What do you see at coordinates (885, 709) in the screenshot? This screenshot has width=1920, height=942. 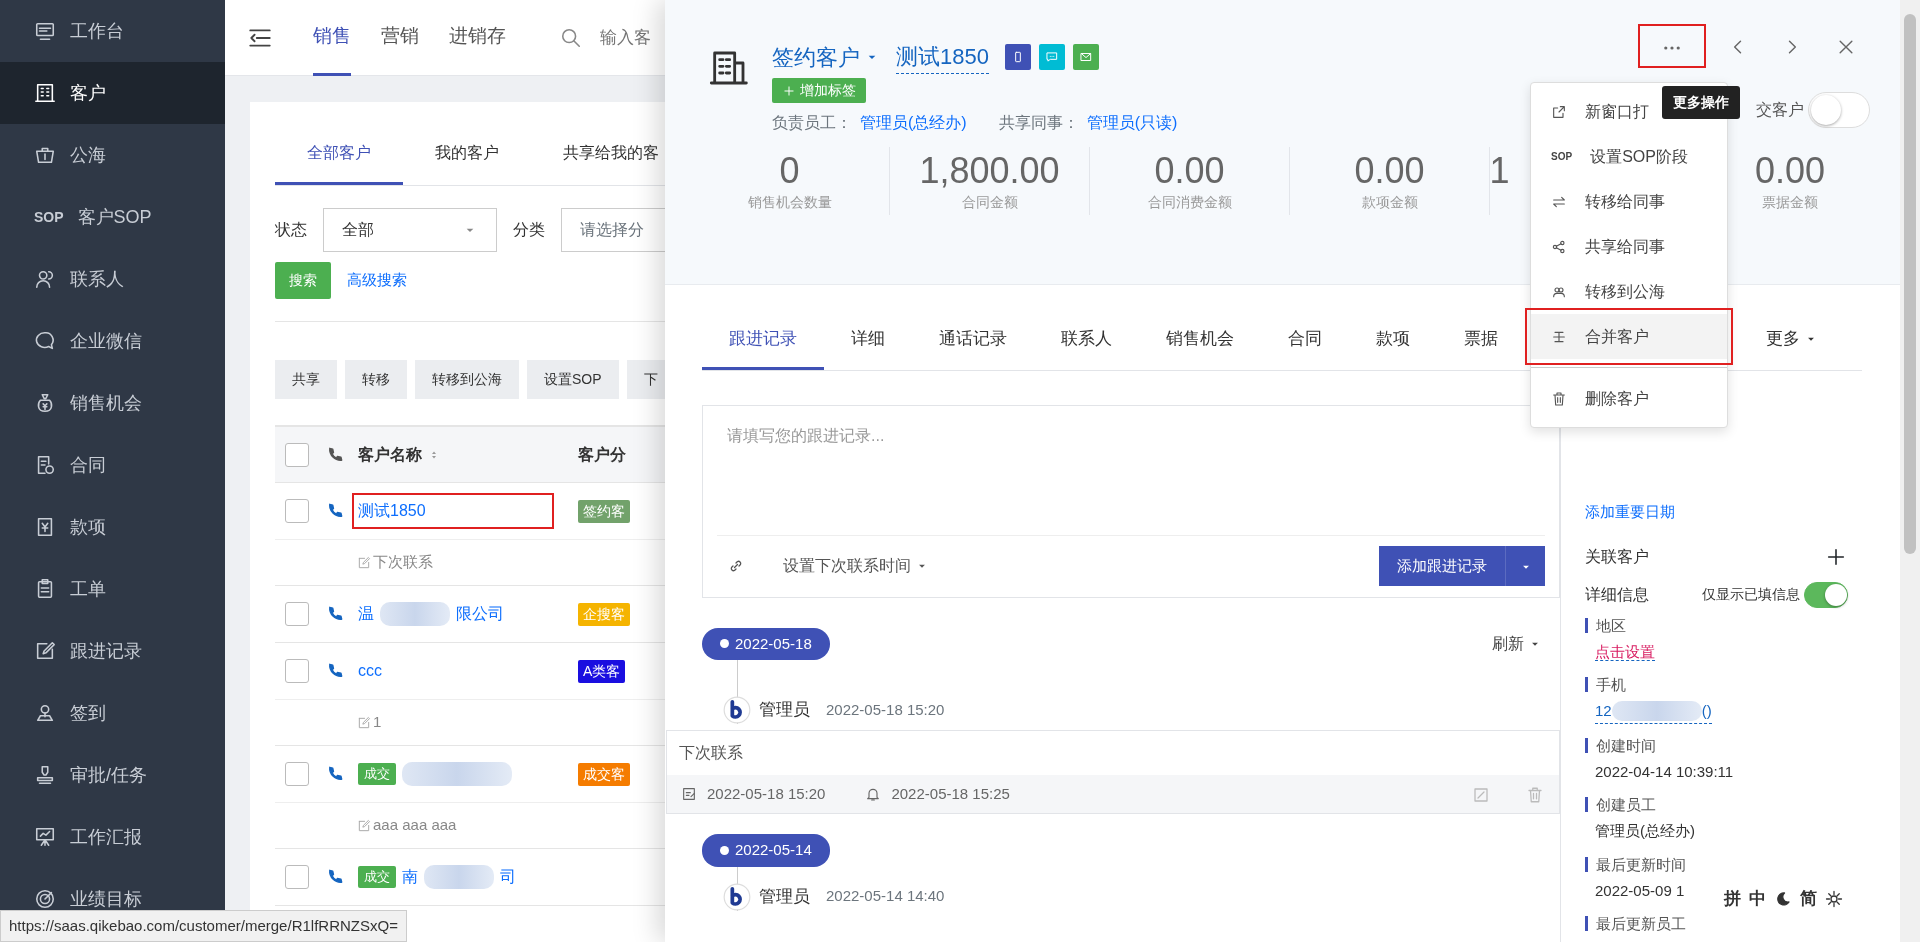 I see `entry-time: 2022-05-18 15:20` at bounding box center [885, 709].